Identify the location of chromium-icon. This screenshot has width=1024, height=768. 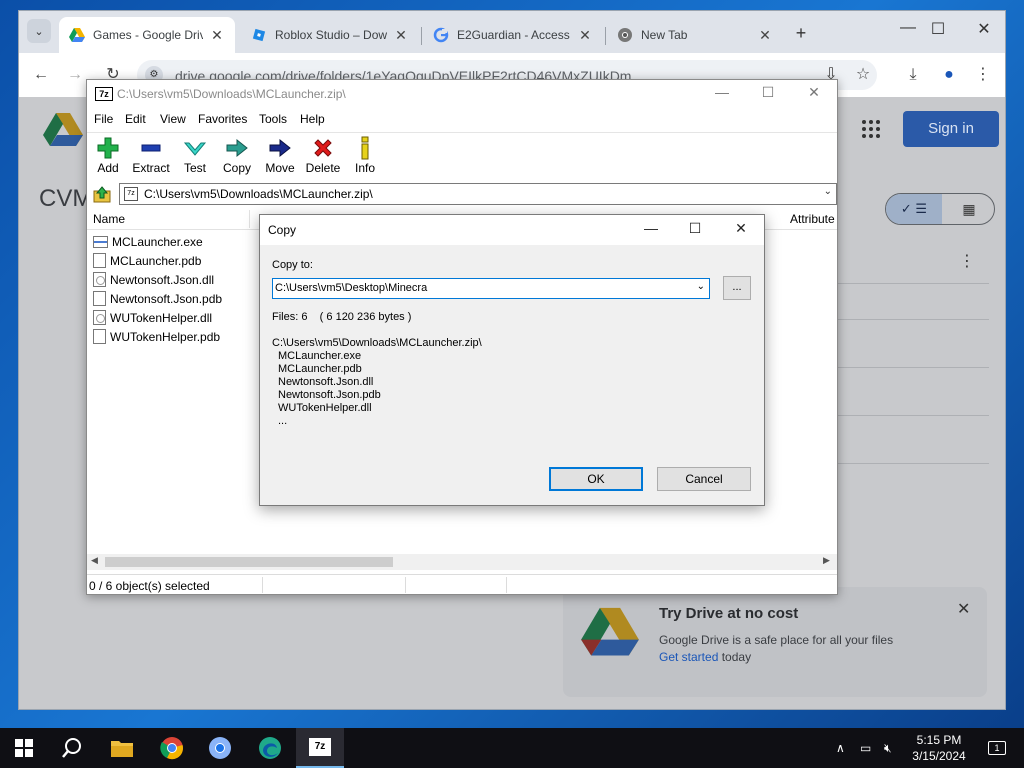
(220, 748).